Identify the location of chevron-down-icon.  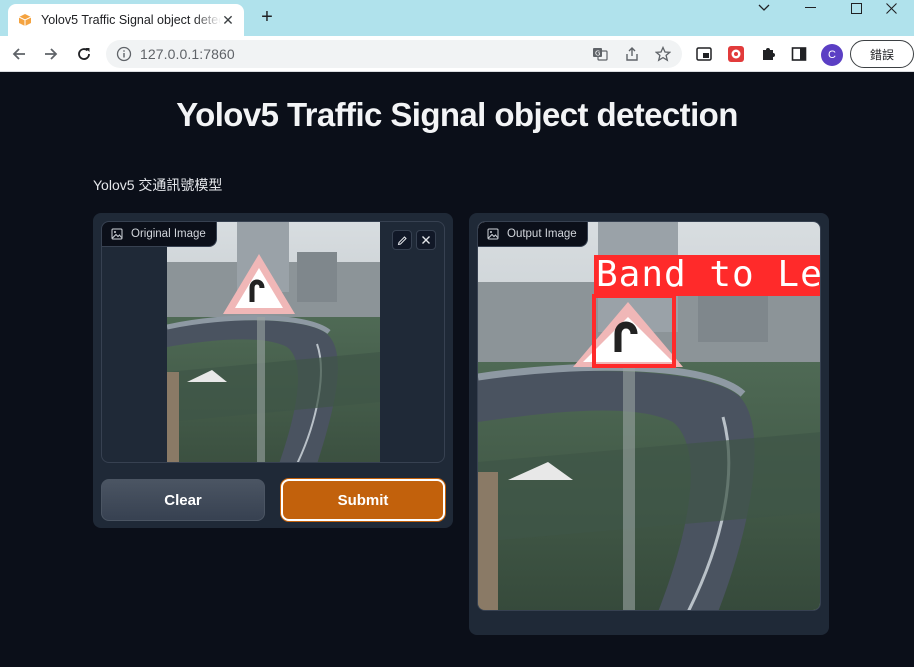
(764, 8).